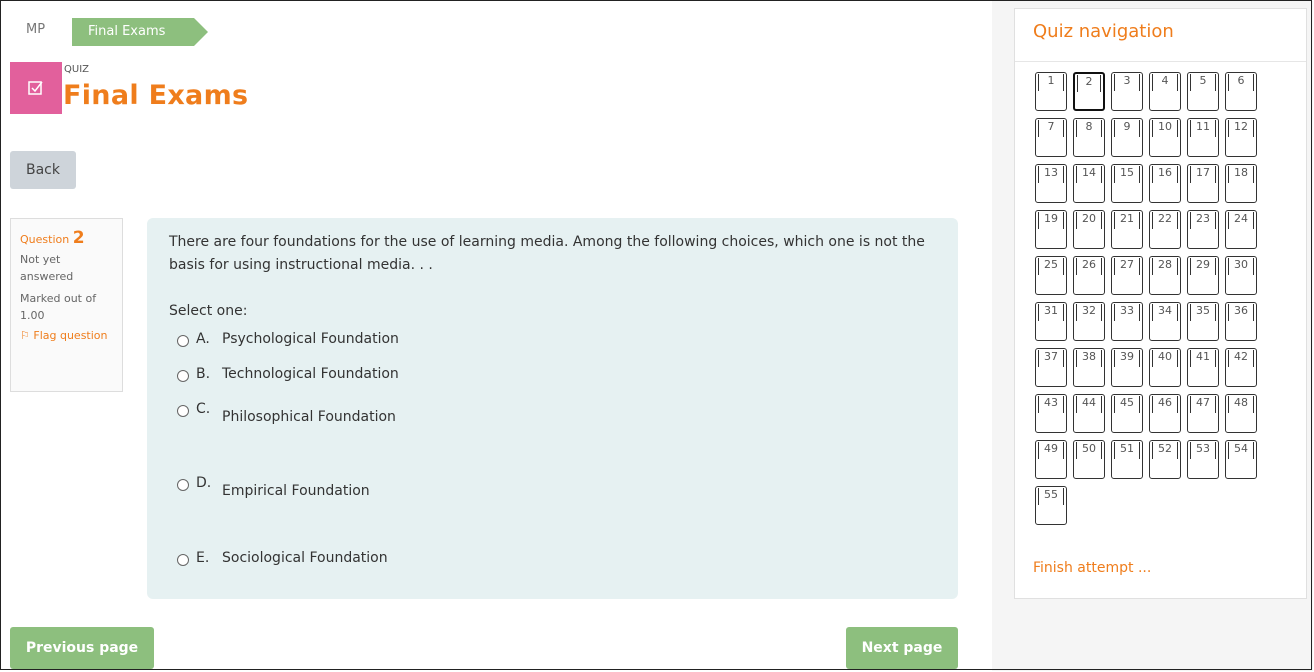 This screenshot has width=1314, height=672. What do you see at coordinates (1165, 91) in the screenshot?
I see `question-nav-button: 4` at bounding box center [1165, 91].